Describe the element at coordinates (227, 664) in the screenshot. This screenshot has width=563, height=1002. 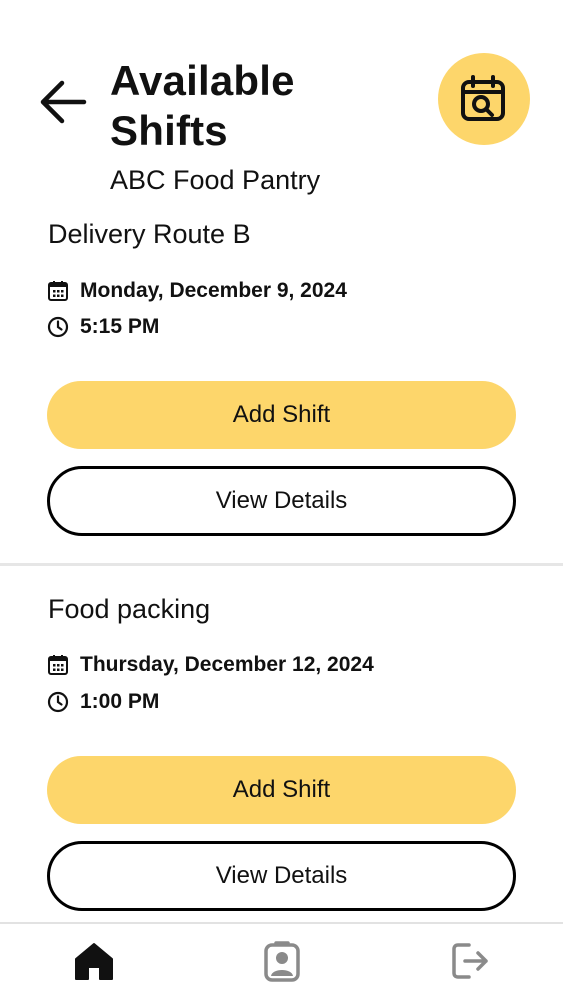
I see `shift-date: Thursday, December 12, 2024` at that location.